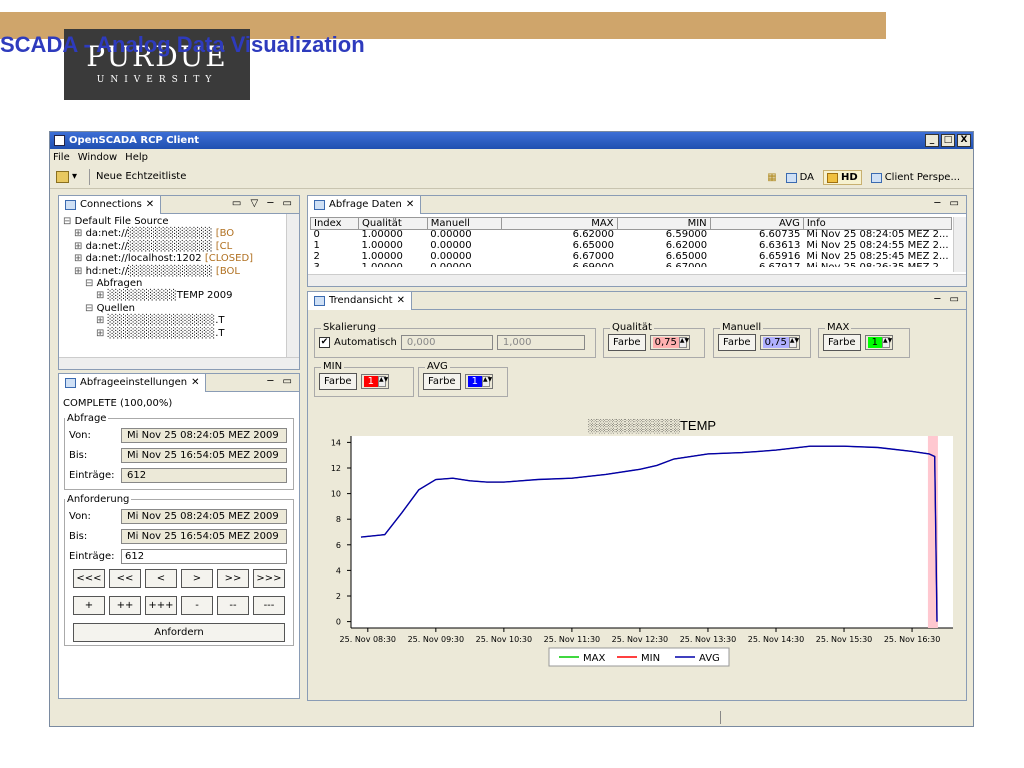 Image resolution: width=1024 pixels, height=768 pixels. I want to click on perspective-hd: HD, so click(842, 177).